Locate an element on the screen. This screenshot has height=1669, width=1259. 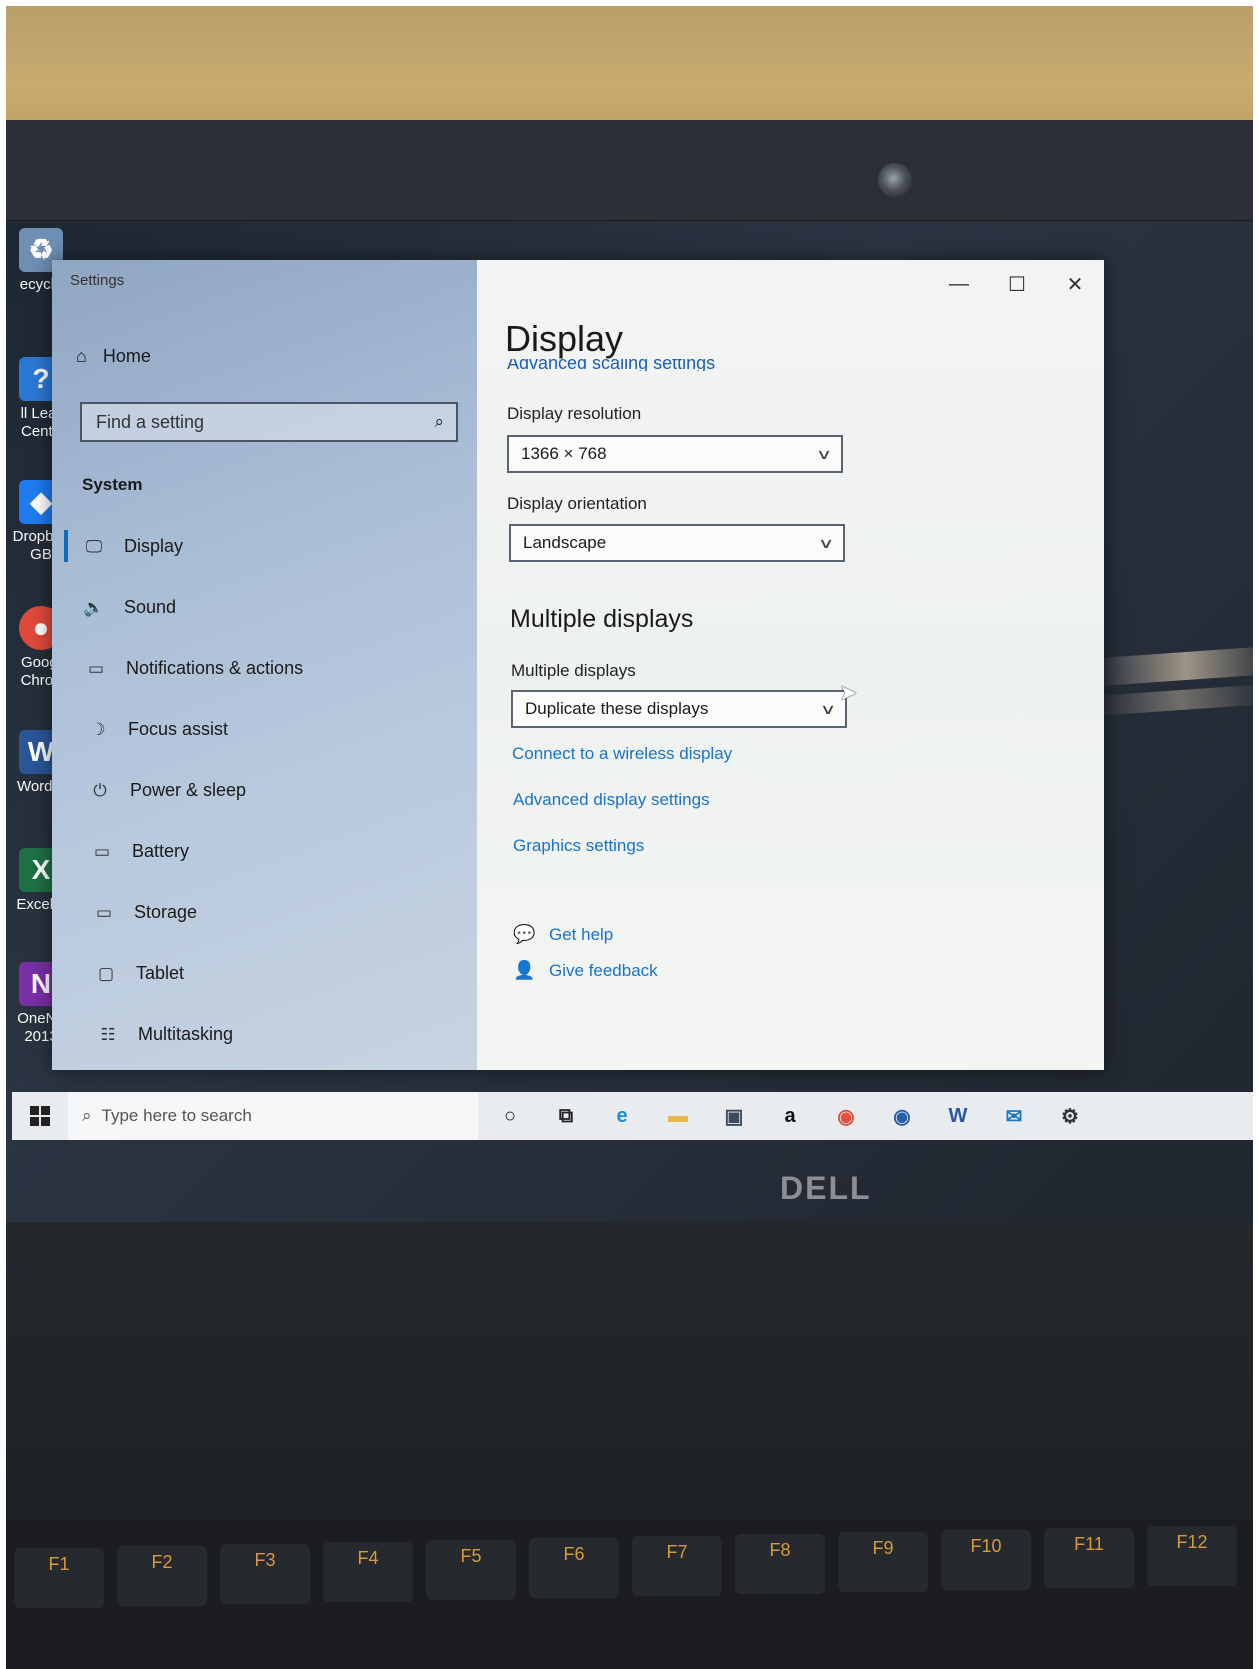
chrome-icon: ◉ is located at coordinates (846, 1116).